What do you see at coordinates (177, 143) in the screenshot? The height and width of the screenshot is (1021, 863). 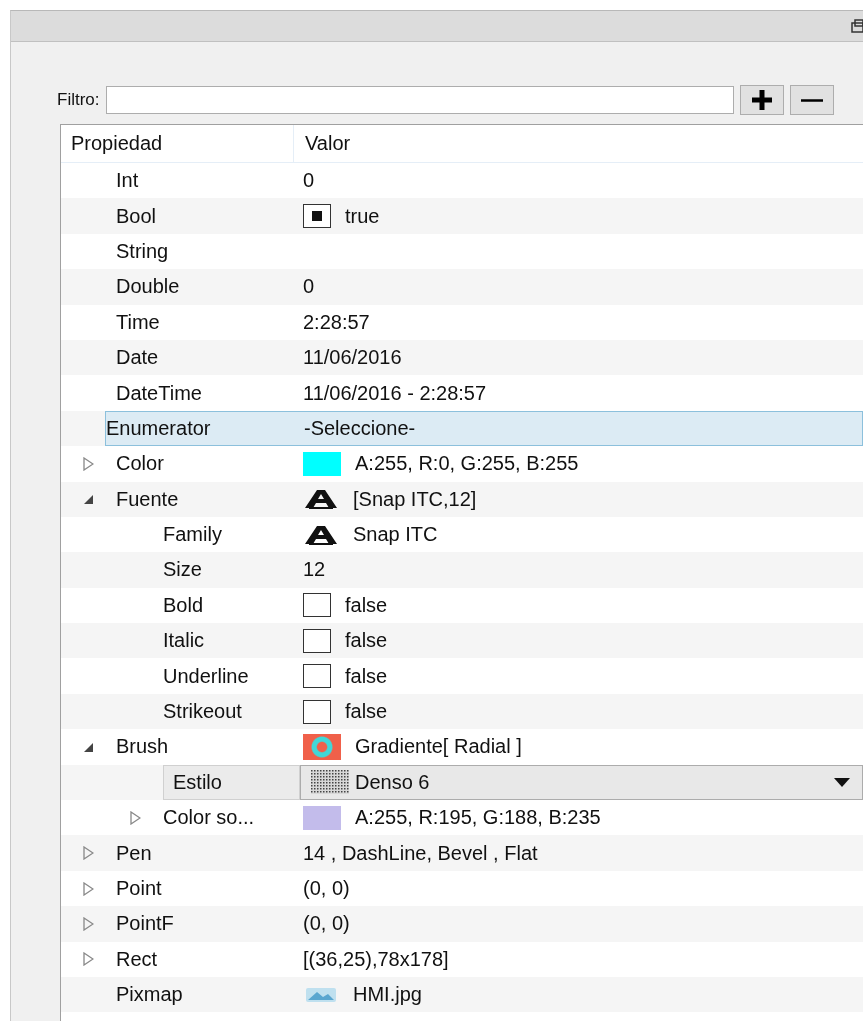 I see `column-header: Propiedad` at bounding box center [177, 143].